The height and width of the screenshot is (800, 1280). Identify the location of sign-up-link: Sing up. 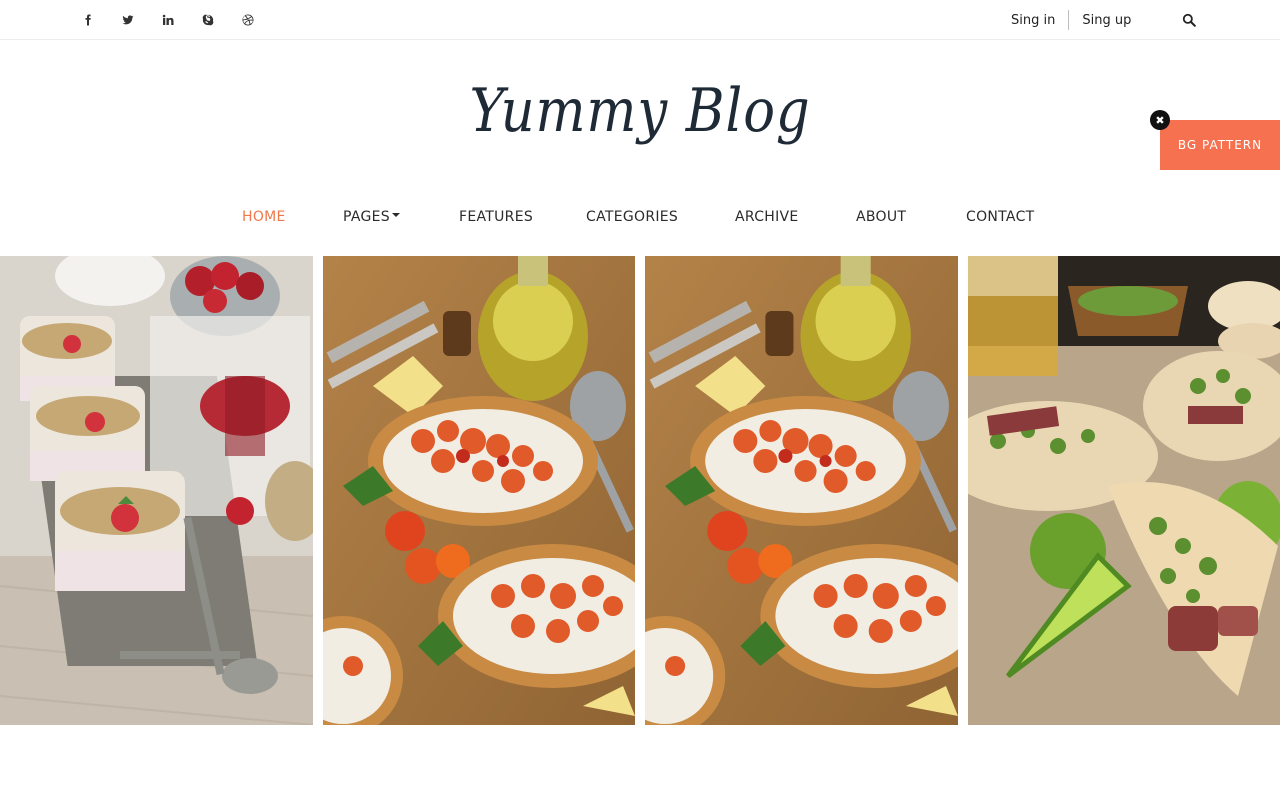
(1106, 20).